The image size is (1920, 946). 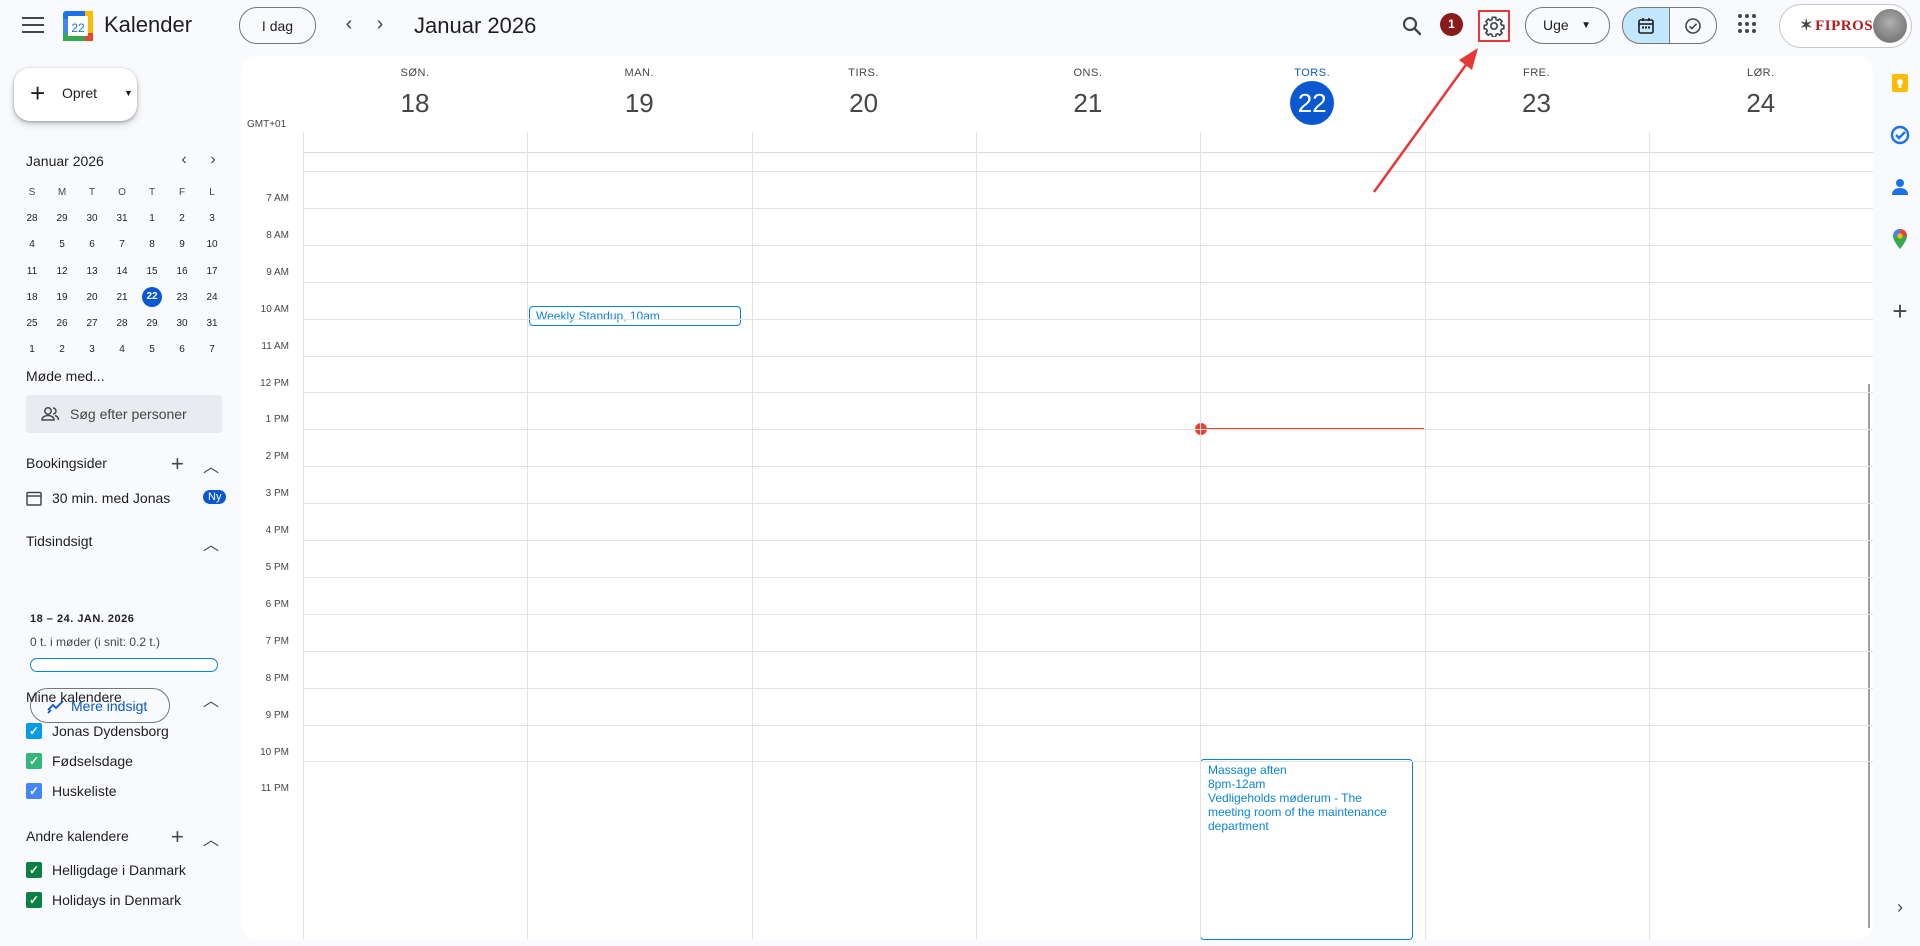 I want to click on mini-day: 23, so click(x=182, y=297).